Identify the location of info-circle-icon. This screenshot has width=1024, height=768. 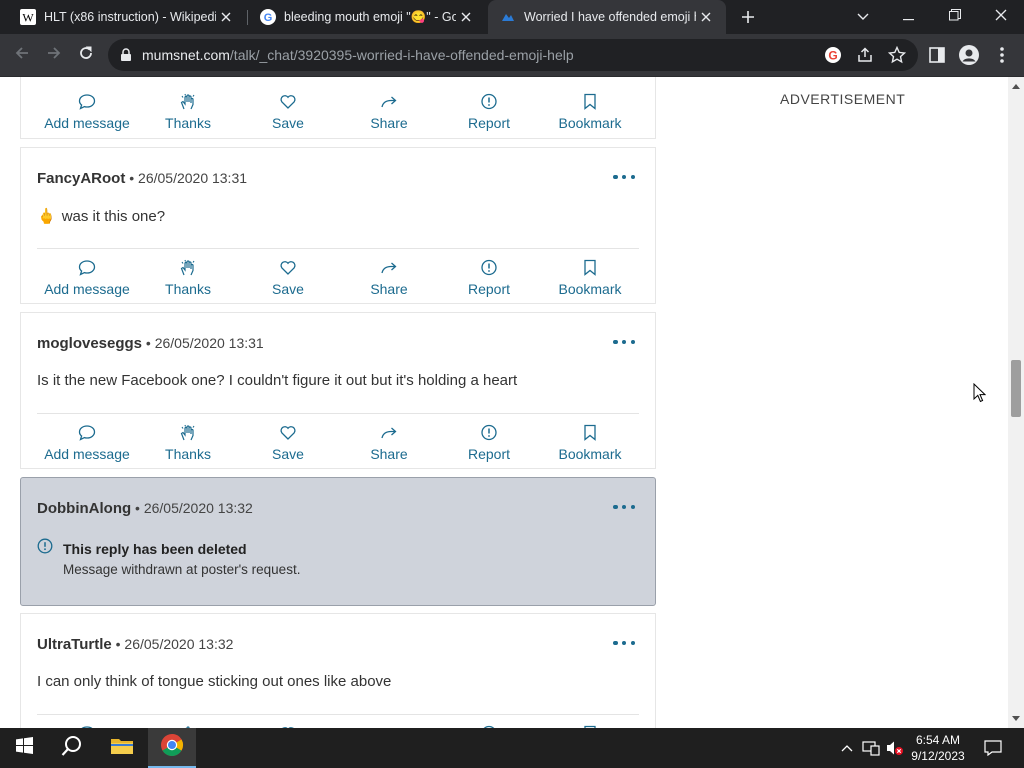
(45, 548).